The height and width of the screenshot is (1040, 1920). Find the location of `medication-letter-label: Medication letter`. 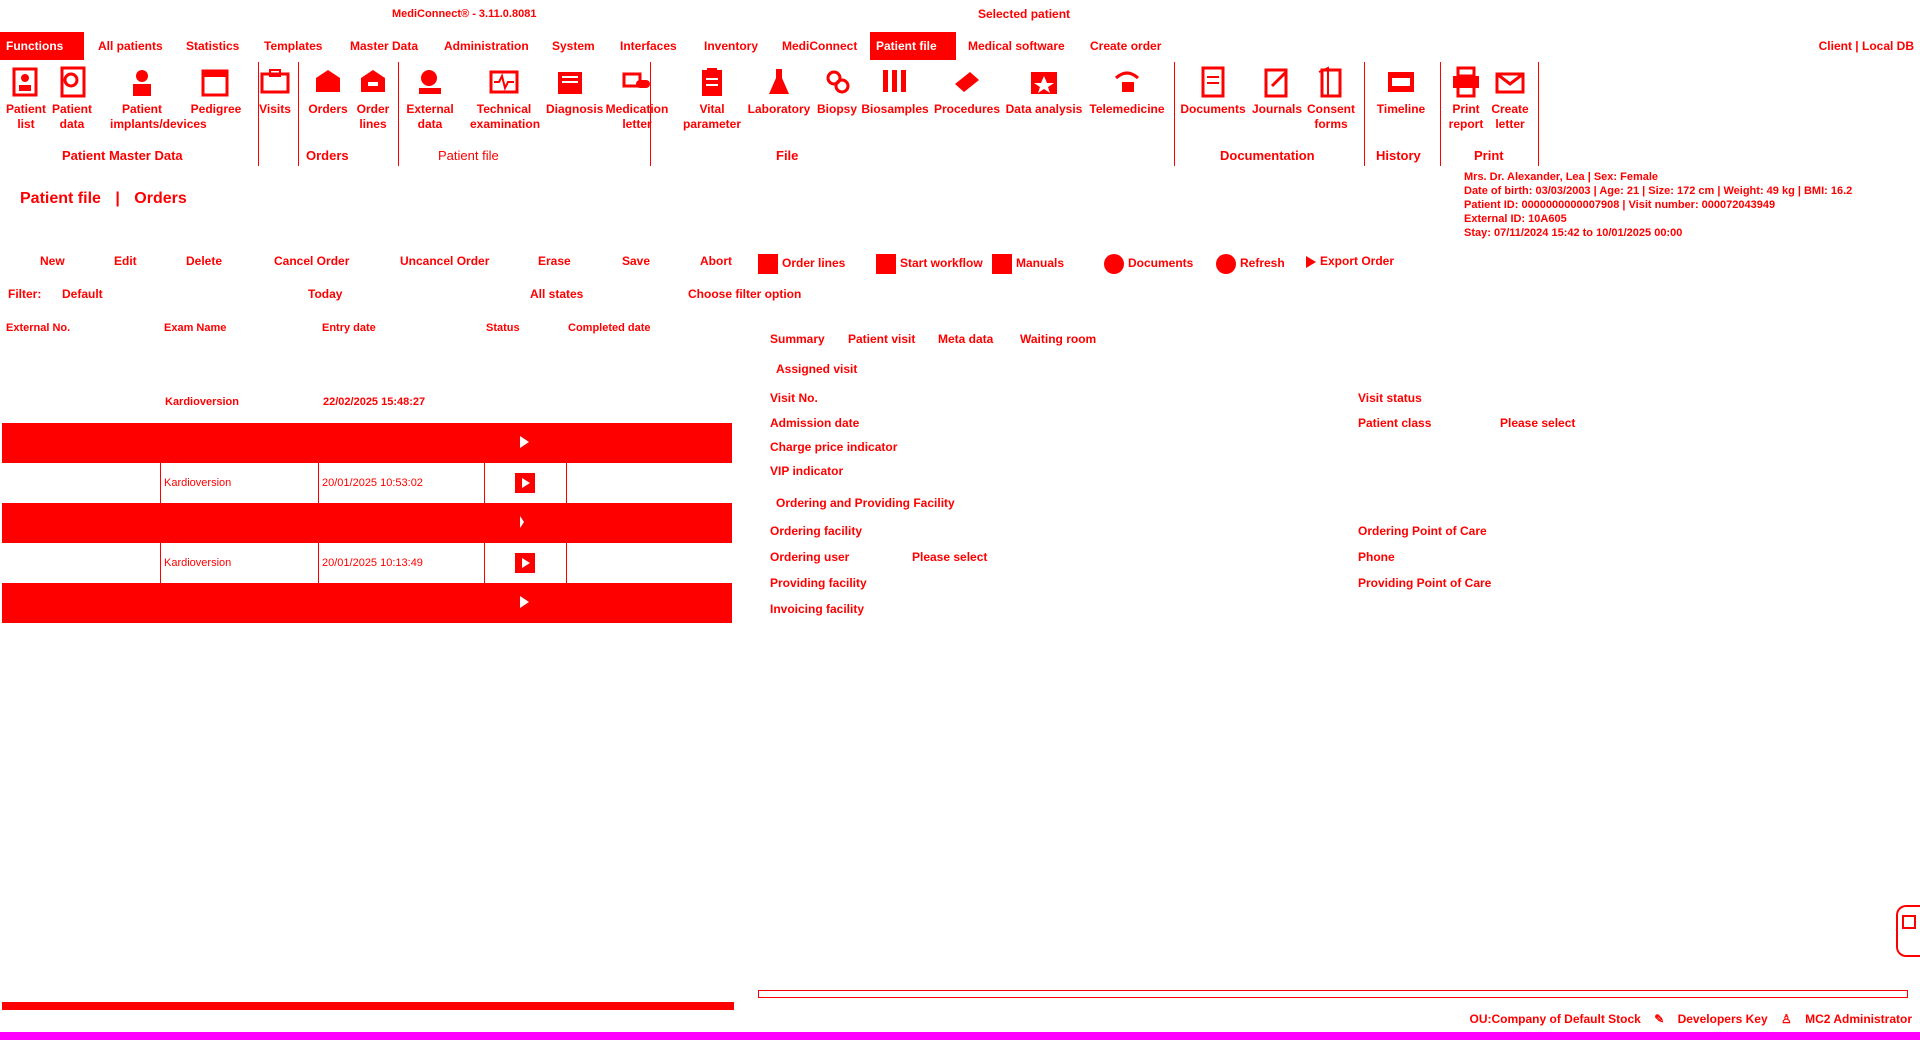

medication-letter-label: Medication letter is located at coordinates (637, 116).